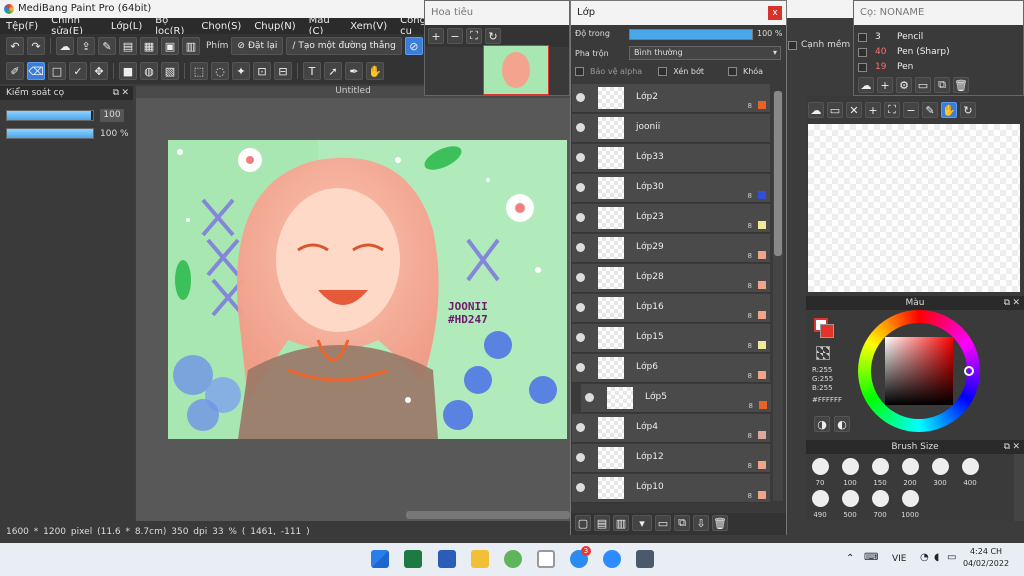 The width and height of the screenshot is (1024, 576). Describe the element at coordinates (671, 248) in the screenshot. I see `layer-row: Lớp29 8` at that location.